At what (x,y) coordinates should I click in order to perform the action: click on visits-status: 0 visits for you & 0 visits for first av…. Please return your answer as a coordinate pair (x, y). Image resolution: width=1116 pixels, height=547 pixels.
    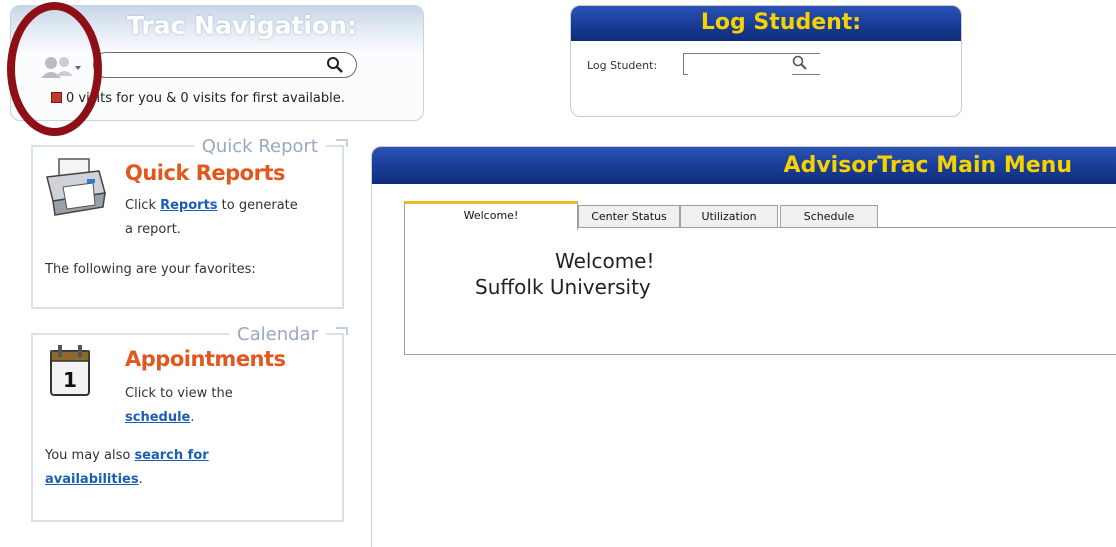
    Looking at the image, I should click on (198, 98).